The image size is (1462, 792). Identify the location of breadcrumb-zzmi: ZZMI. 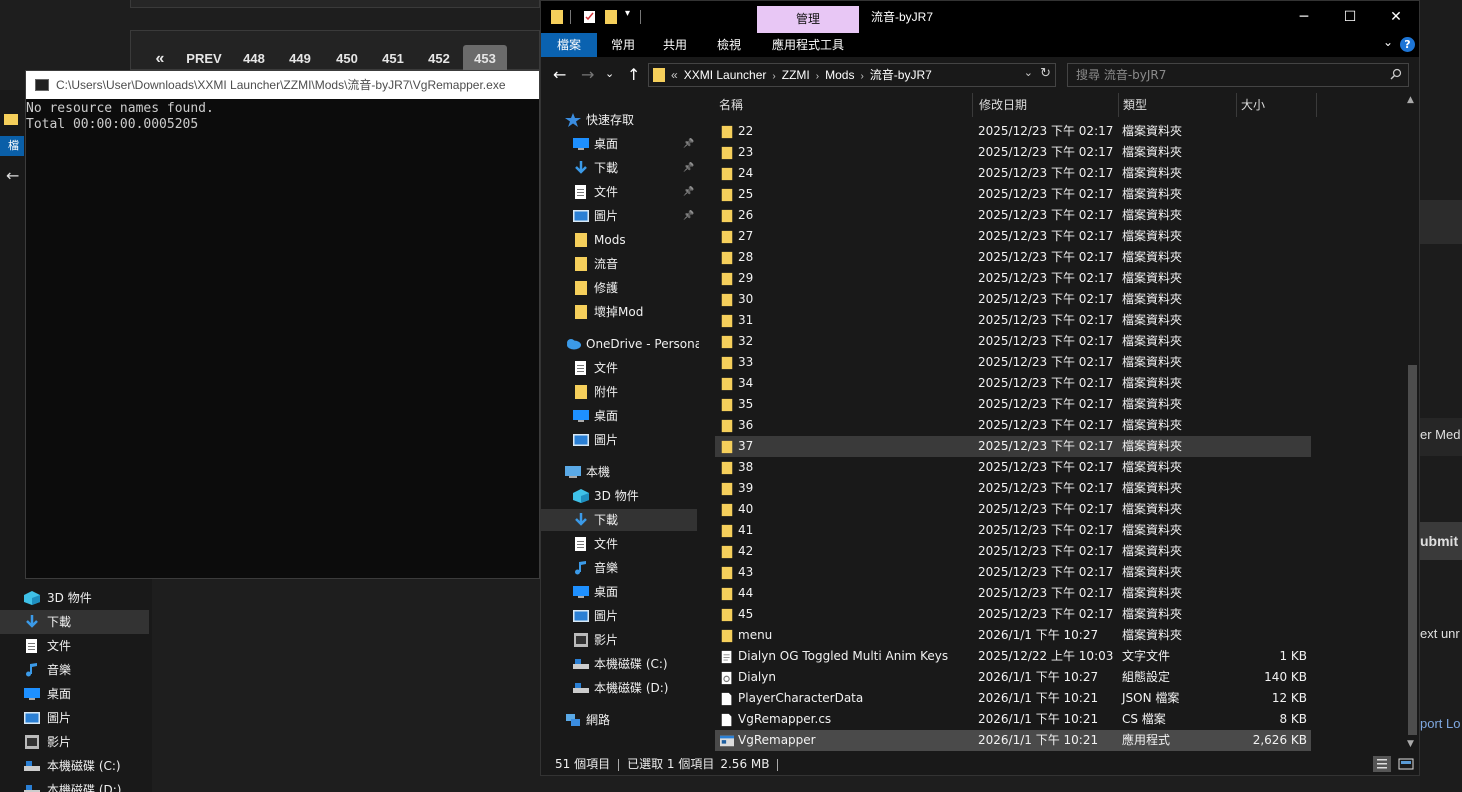
(796, 75).